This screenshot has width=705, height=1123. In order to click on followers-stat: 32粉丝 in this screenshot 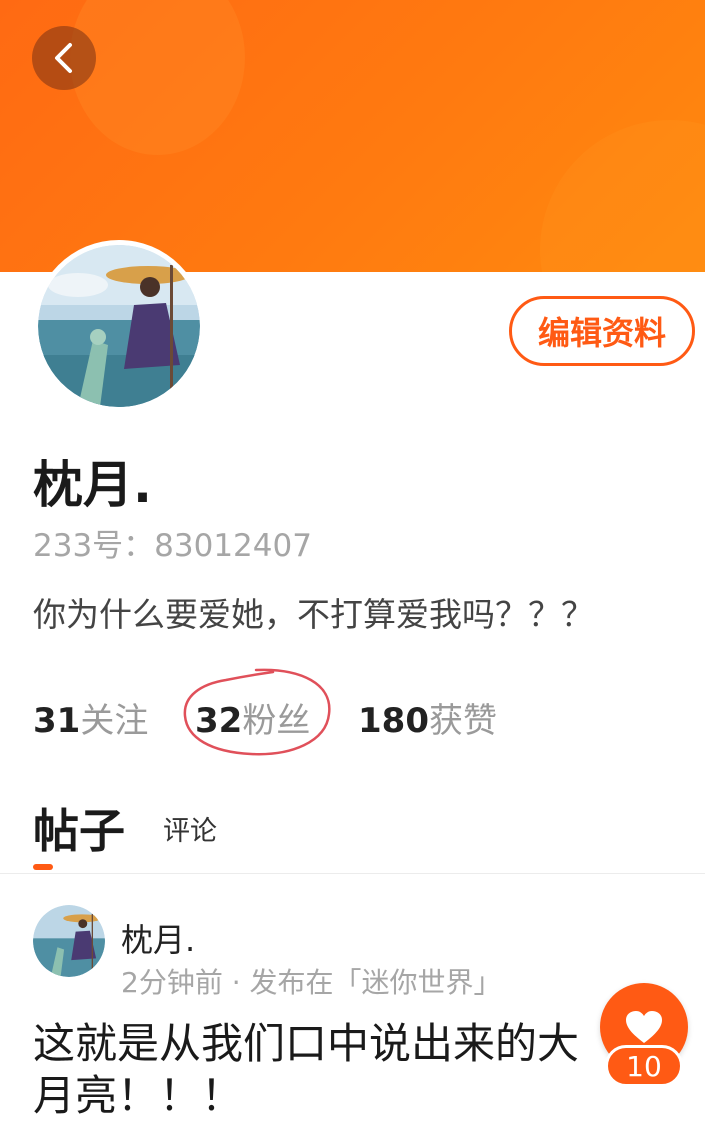, I will do `click(252, 717)`.